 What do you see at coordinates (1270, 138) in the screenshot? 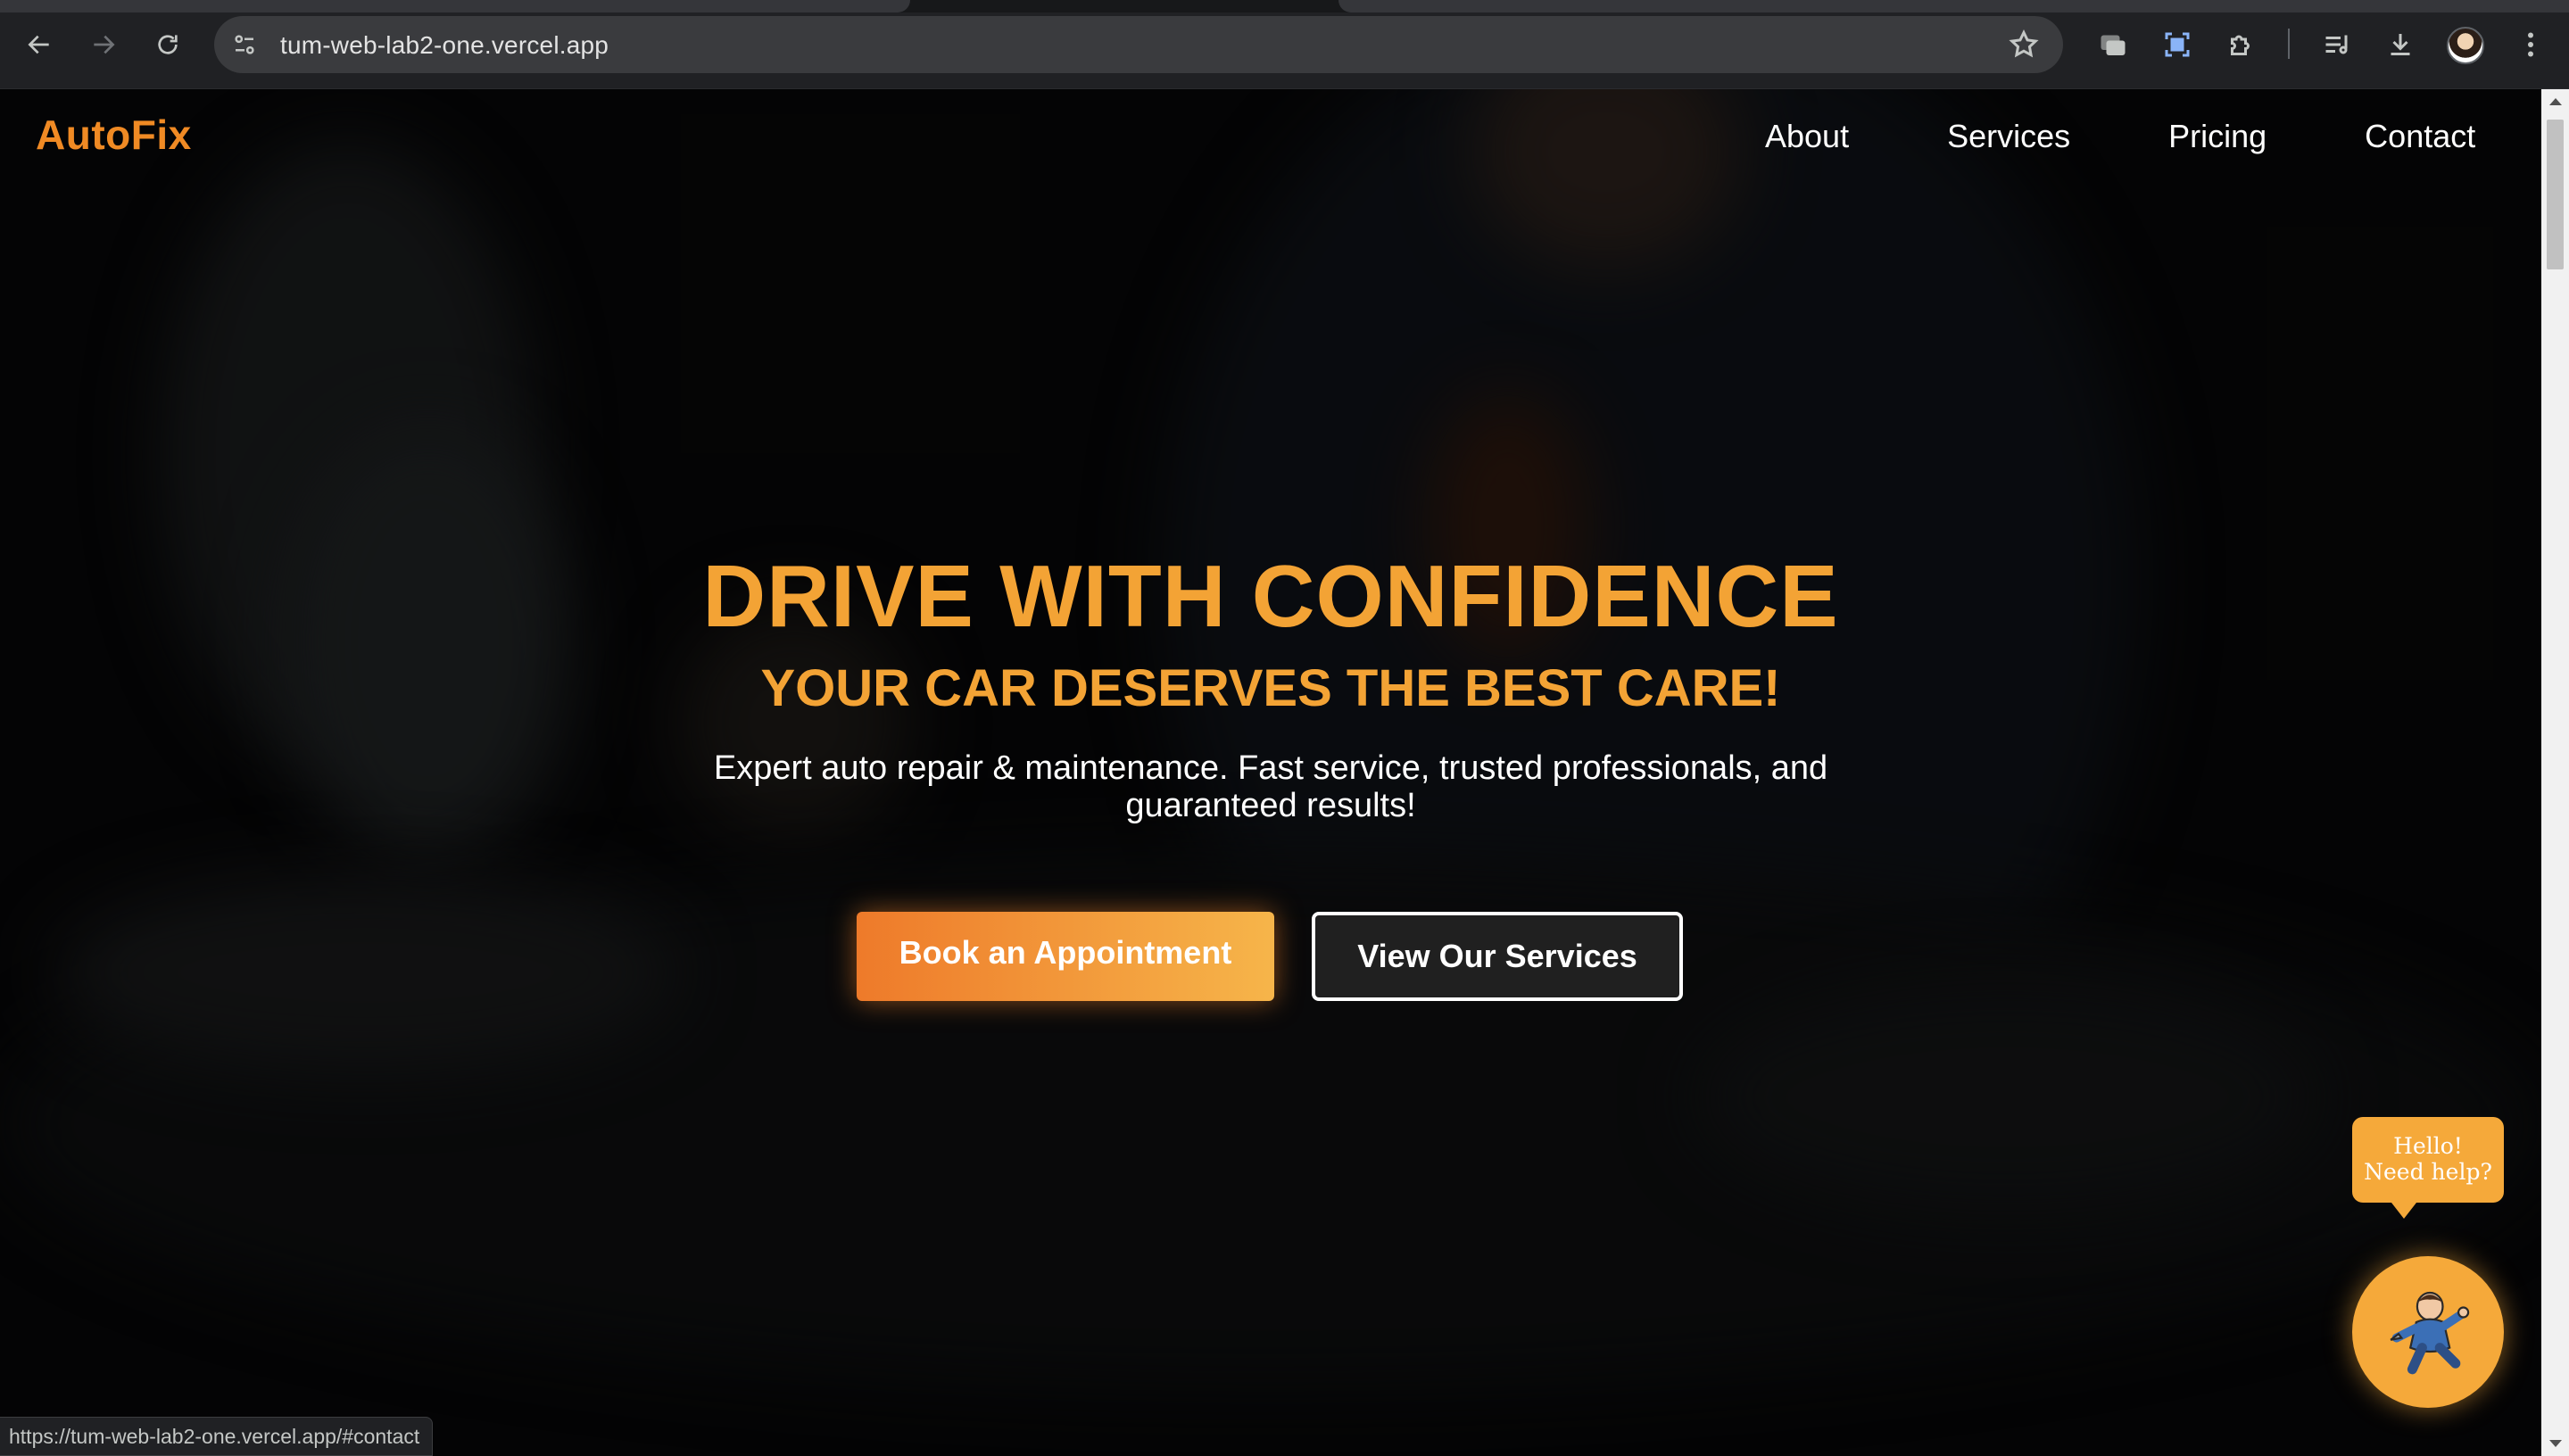
I see `site-navbar: AutoFix About Services Pricing Contact` at bounding box center [1270, 138].